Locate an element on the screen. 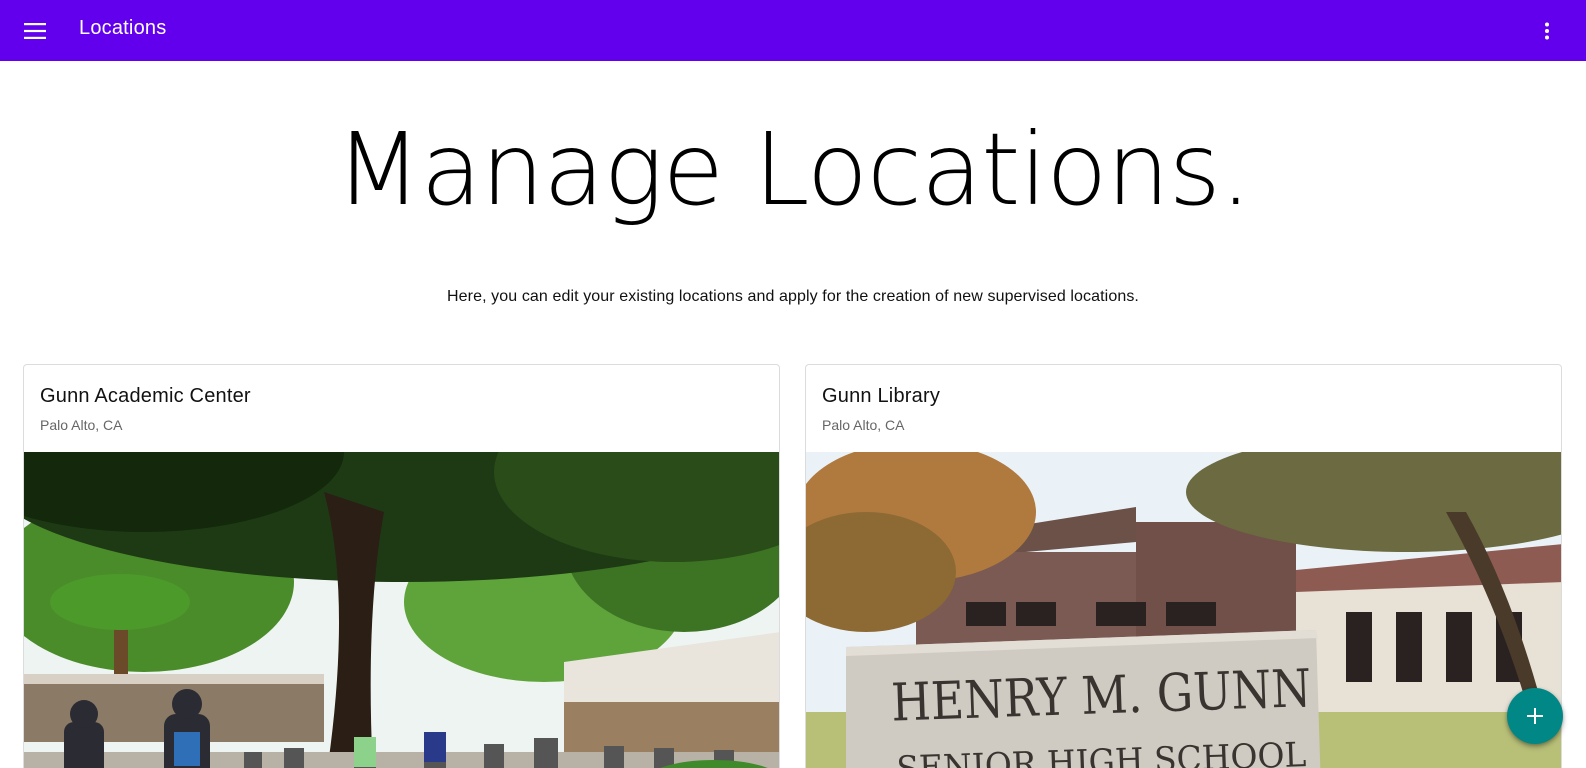  add-icon is located at coordinates (1535, 716).